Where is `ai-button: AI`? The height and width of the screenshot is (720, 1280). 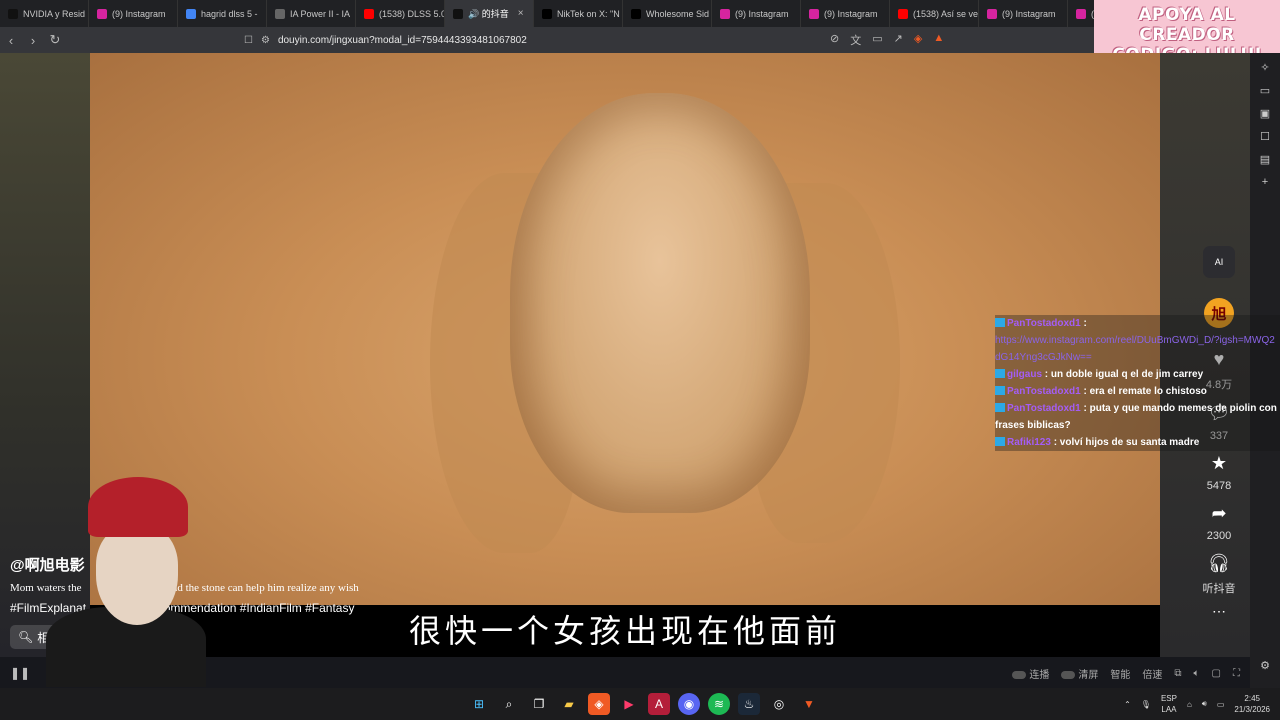 ai-button: AI is located at coordinates (1219, 262).